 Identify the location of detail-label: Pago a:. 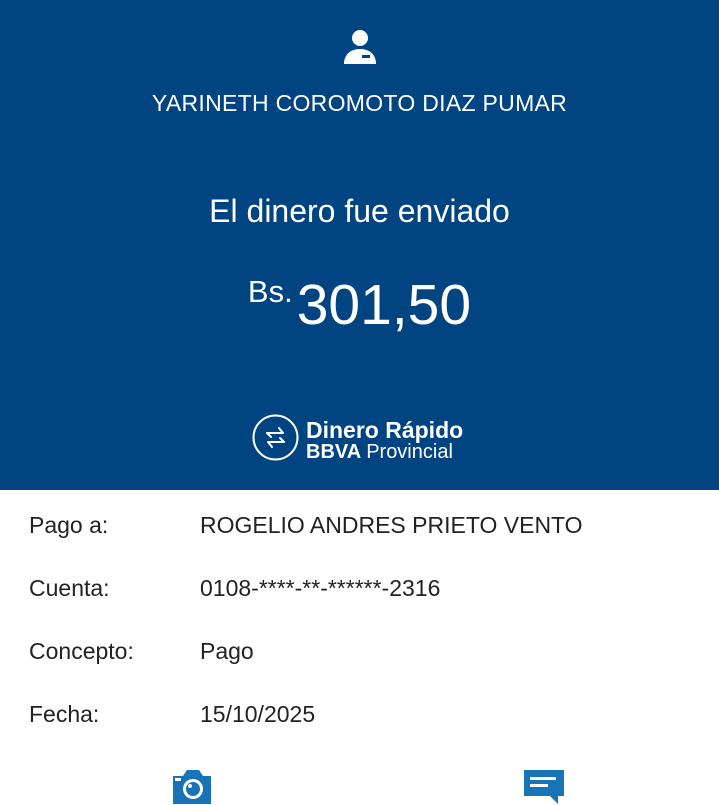
(69, 525).